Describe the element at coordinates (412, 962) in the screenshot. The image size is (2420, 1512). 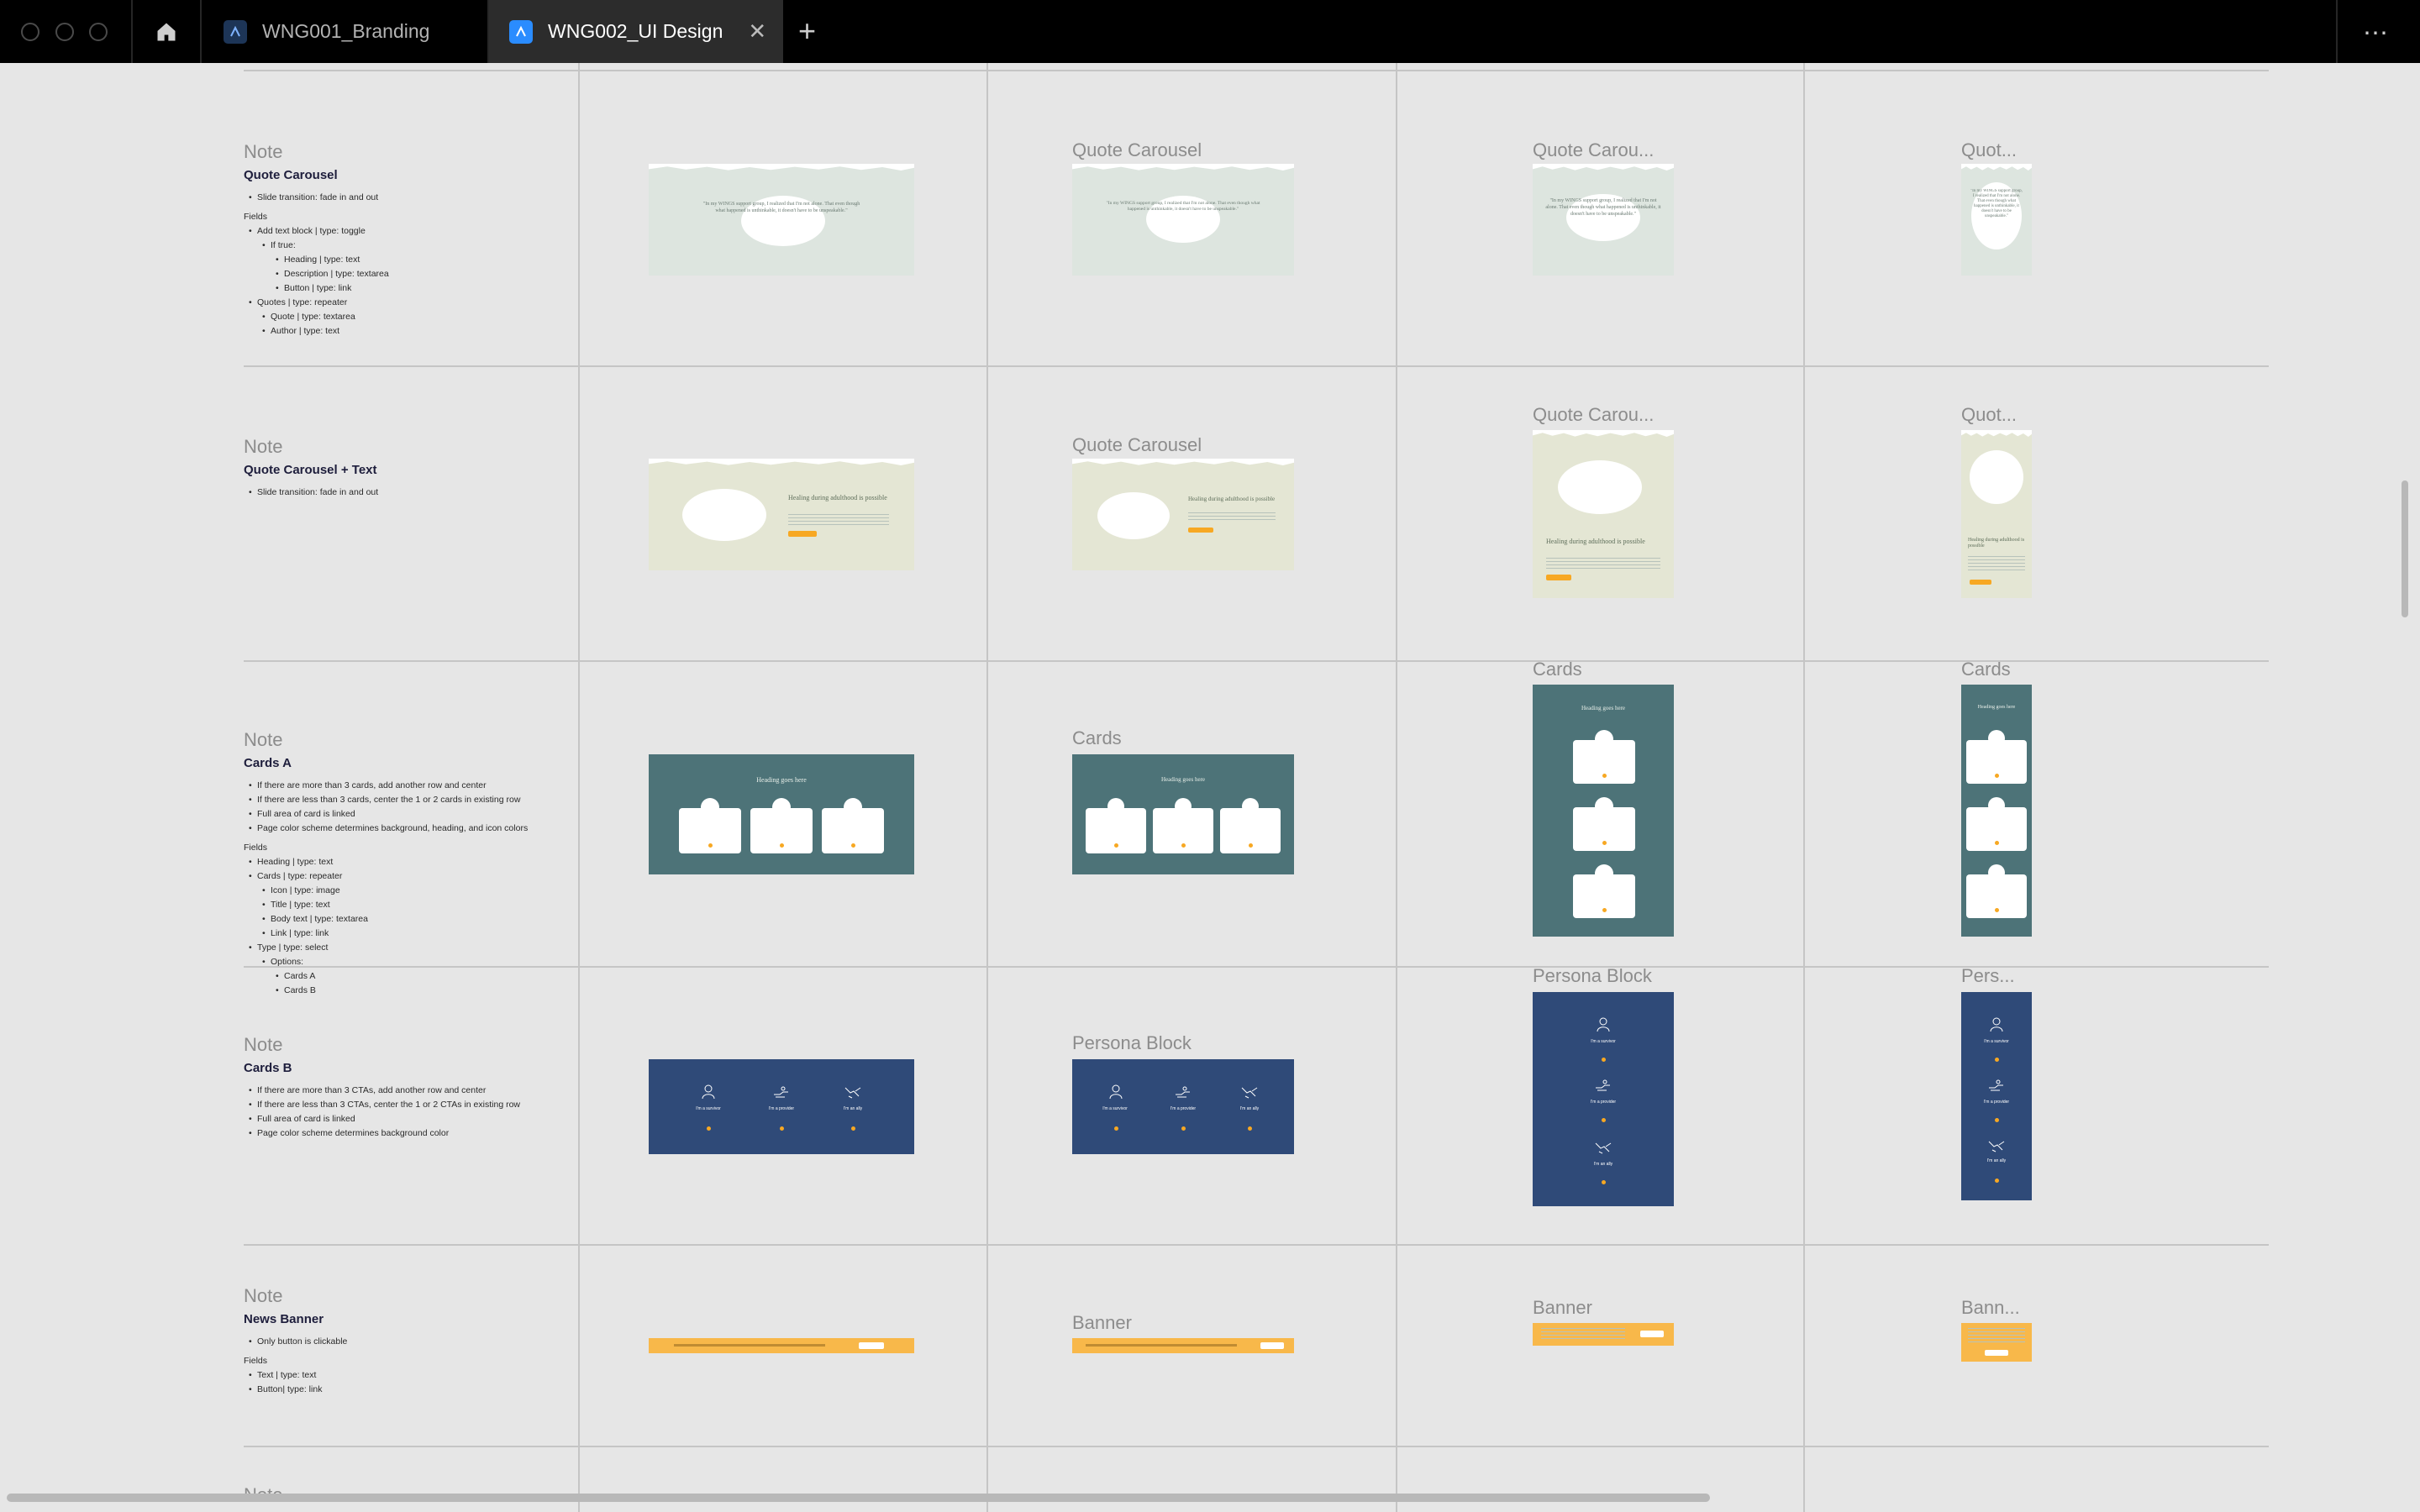
I see `list-item: Options:` at that location.